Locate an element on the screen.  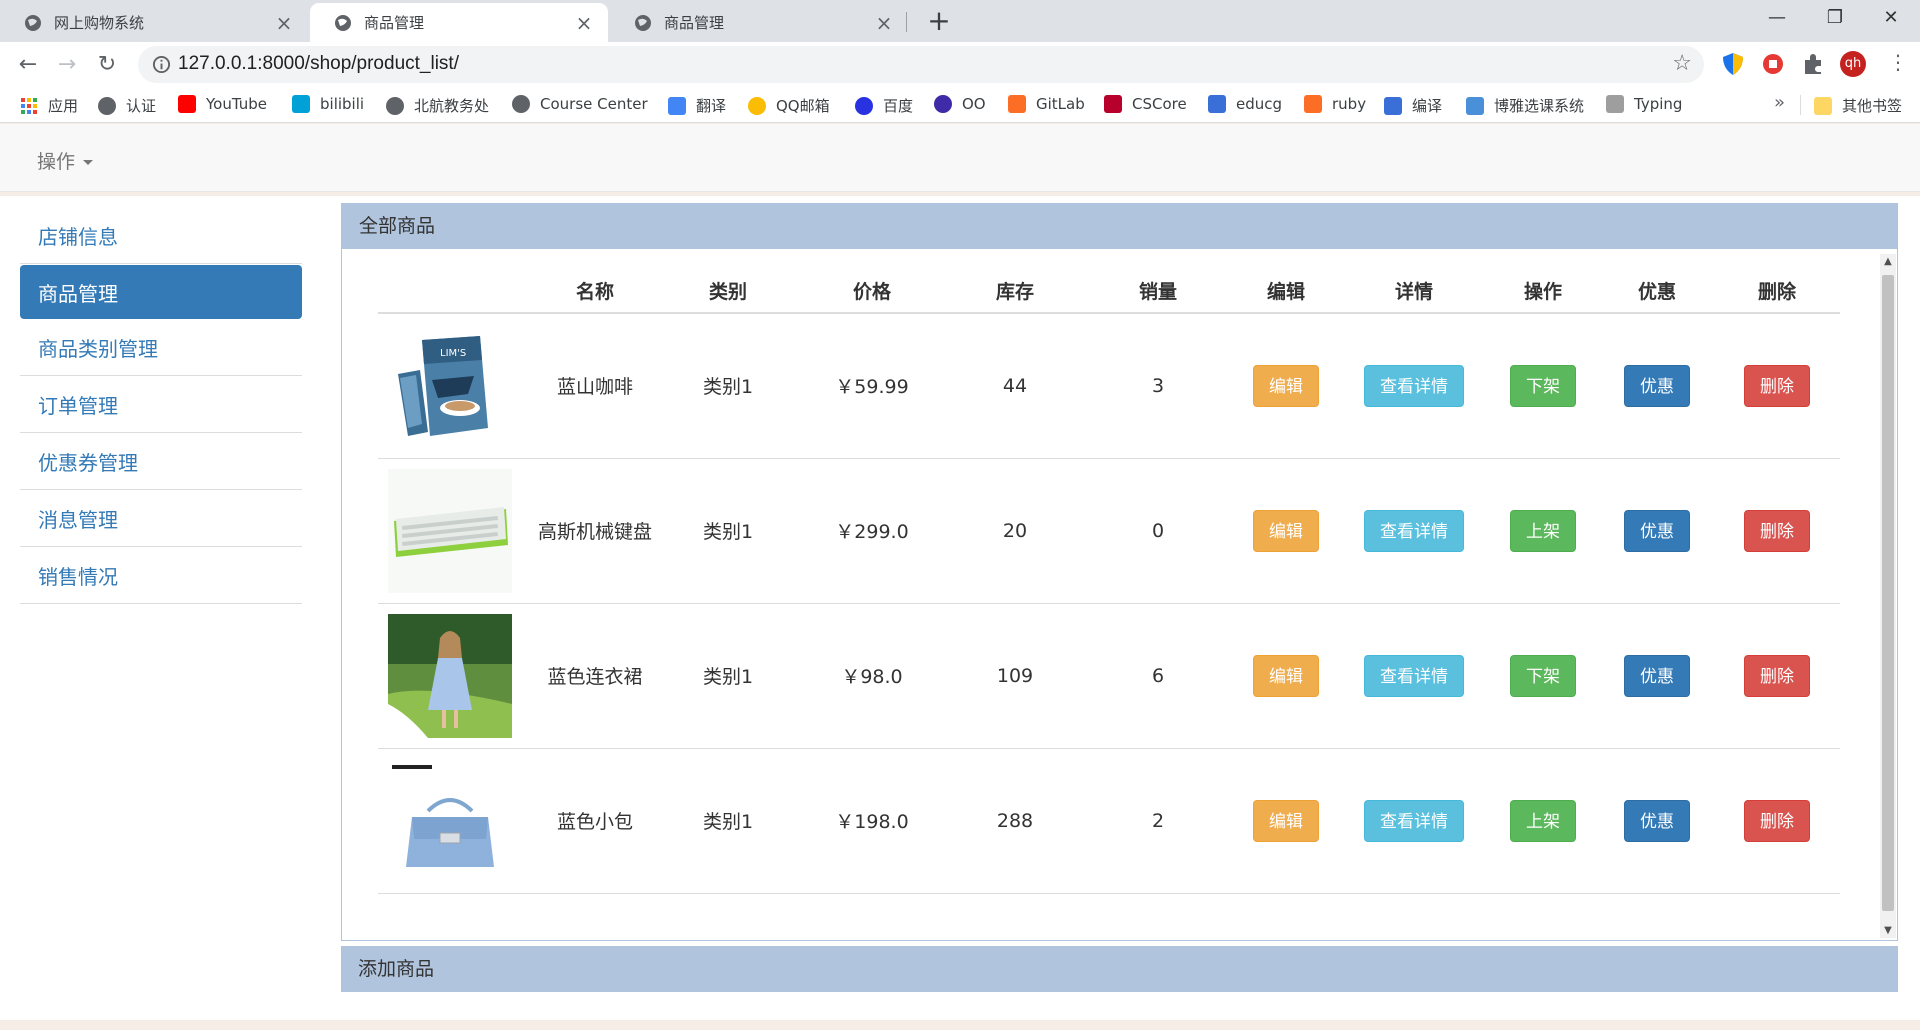
product-stock: 44 is located at coordinates (1015, 386).